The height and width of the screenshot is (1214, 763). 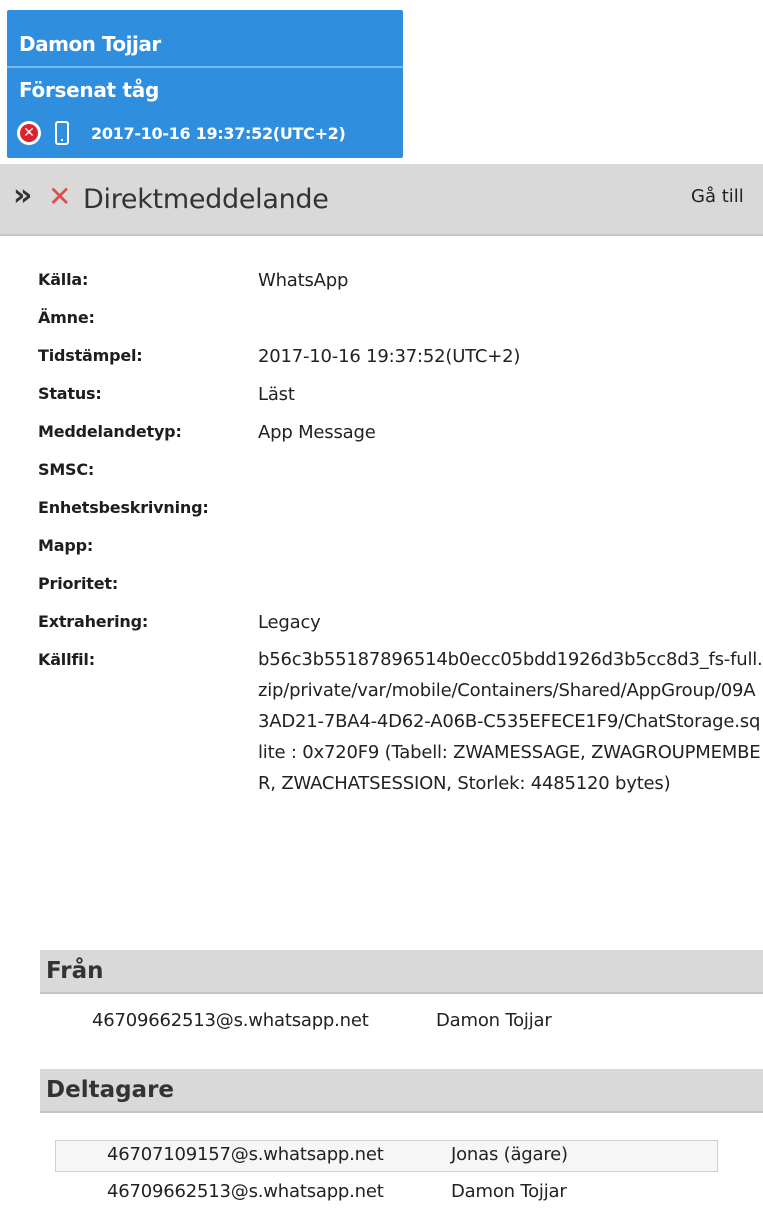 What do you see at coordinates (78, 583) in the screenshot?
I see `field-label: Prioritet:` at bounding box center [78, 583].